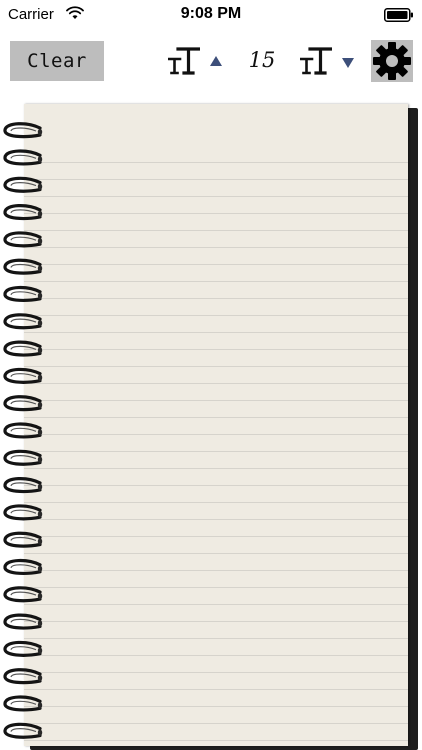 The height and width of the screenshot is (750, 422). Describe the element at coordinates (348, 63) in the screenshot. I see `font-size-down-arrow` at that location.